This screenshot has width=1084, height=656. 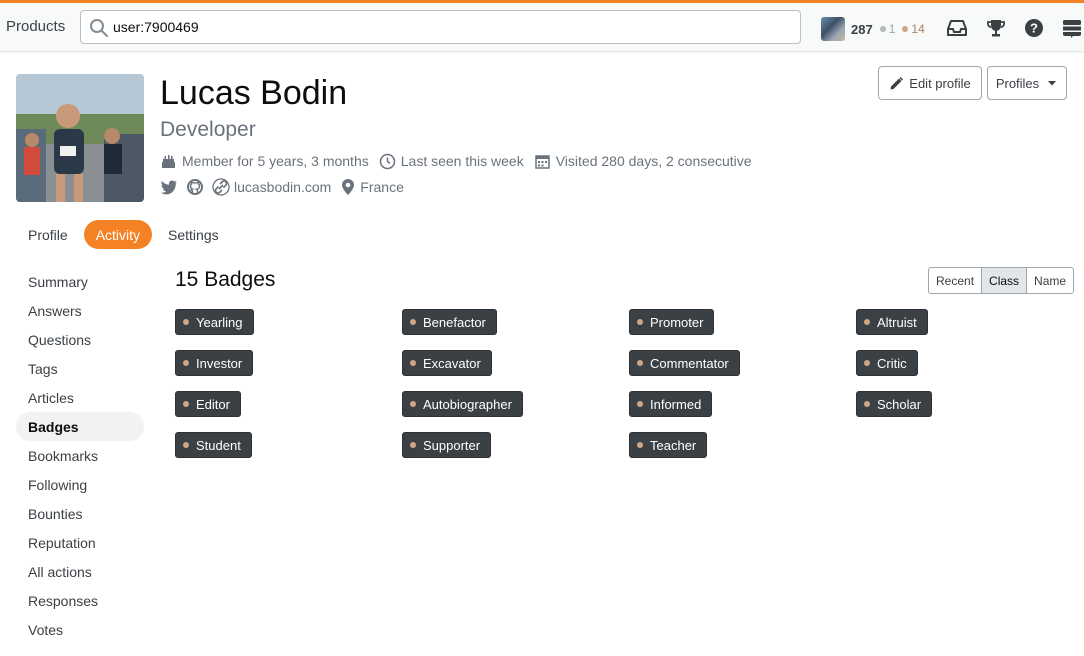 I want to click on badge-item: Teacher, so click(x=668, y=445).